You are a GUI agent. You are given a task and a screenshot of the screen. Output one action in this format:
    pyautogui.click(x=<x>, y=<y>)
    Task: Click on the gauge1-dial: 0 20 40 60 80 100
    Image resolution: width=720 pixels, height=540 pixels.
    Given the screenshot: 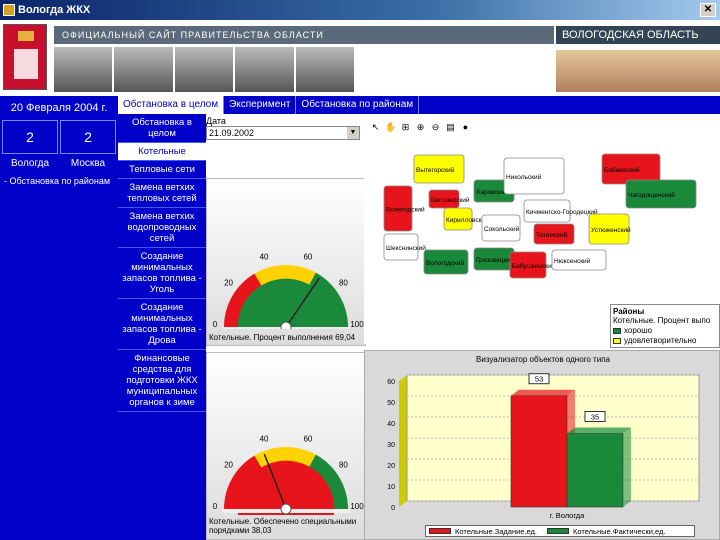 What is the action you would take?
    pyautogui.click(x=288, y=314)
    